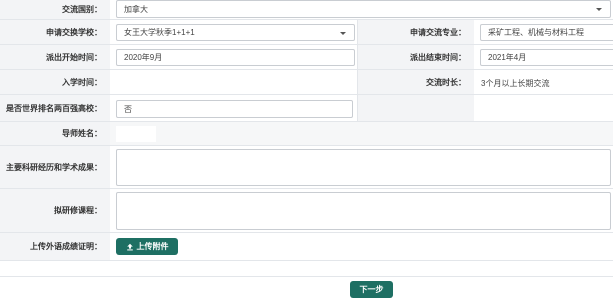 The width and height of the screenshot is (613, 302). Describe the element at coordinates (55, 246) in the screenshot. I see `label-language: 上传外语成绩证明：` at that location.